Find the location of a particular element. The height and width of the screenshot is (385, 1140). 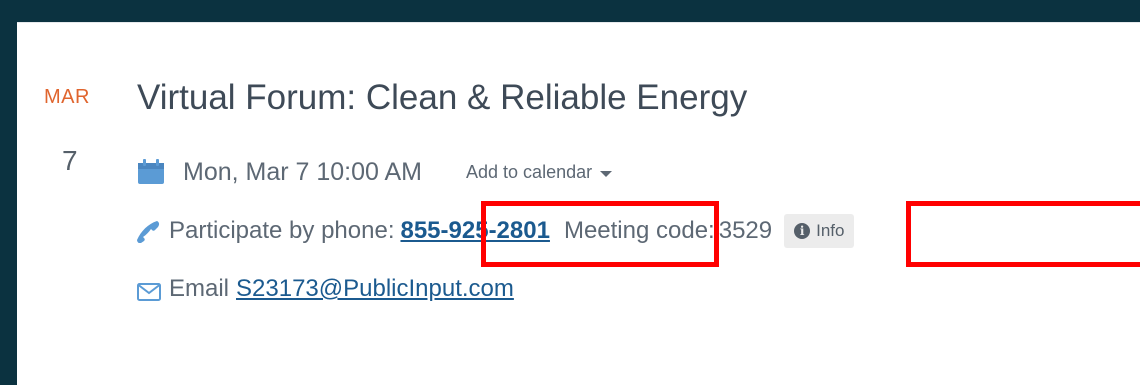

calendar-icon is located at coordinates (151, 172).